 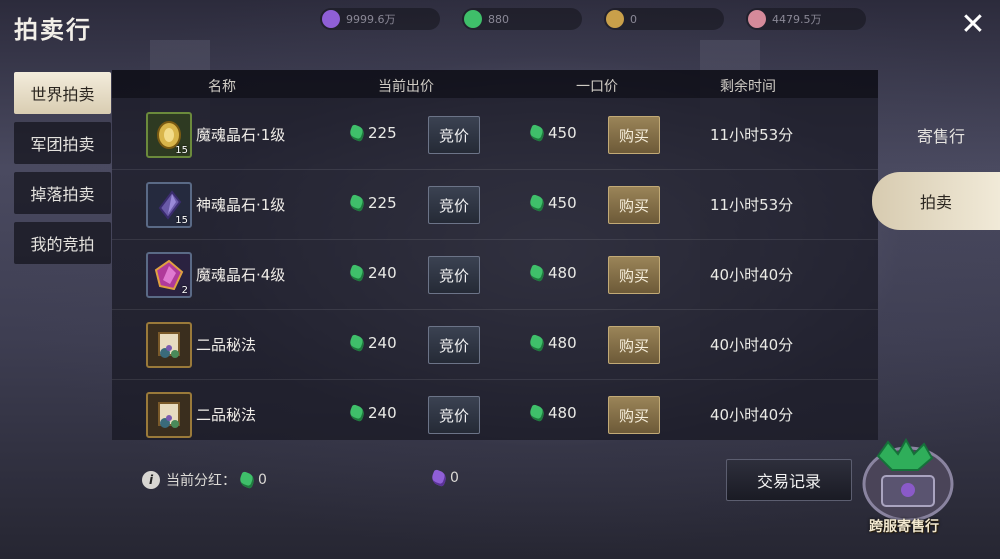 I want to click on table-header: 名称 当前出价 一口价 剩余时间, so click(x=495, y=84).